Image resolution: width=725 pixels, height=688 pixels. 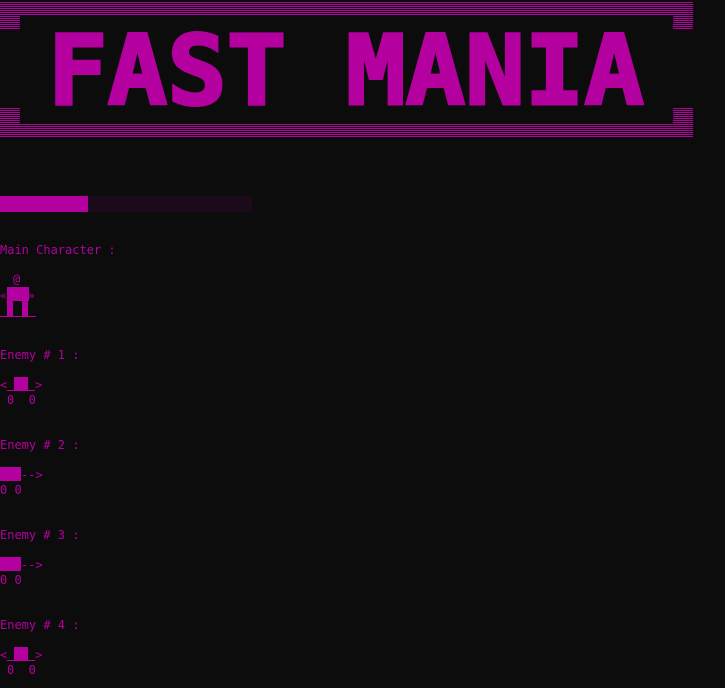 I want to click on main-character-body, so click(x=18, y=294).